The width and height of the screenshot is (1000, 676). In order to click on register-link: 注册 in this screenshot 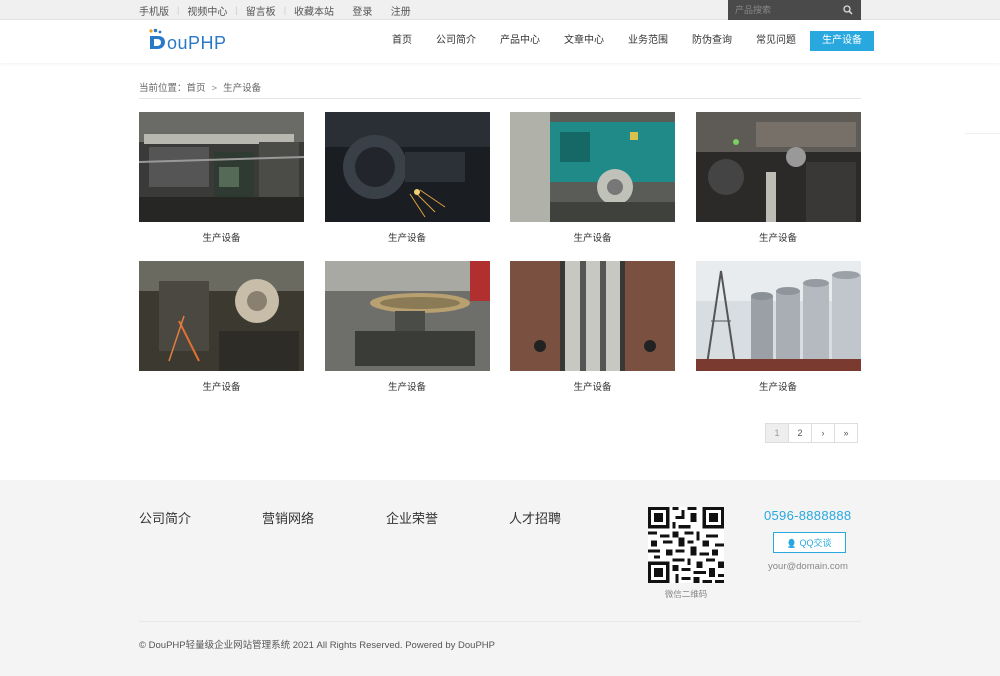, I will do `click(401, 10)`.